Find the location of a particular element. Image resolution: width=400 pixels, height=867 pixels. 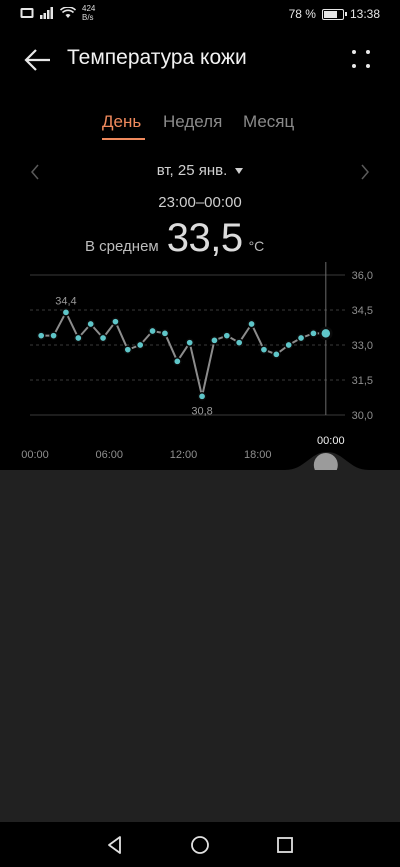

nav-home-button is located at coordinates (200, 845).